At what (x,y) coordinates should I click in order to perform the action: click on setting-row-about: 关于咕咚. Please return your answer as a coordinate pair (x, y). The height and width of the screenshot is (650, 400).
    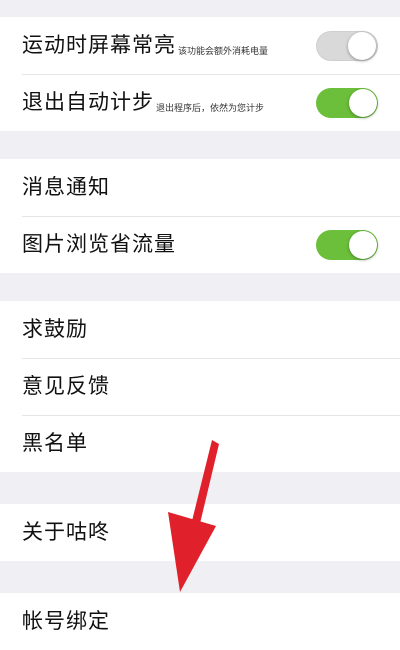
    Looking at the image, I should click on (200, 532).